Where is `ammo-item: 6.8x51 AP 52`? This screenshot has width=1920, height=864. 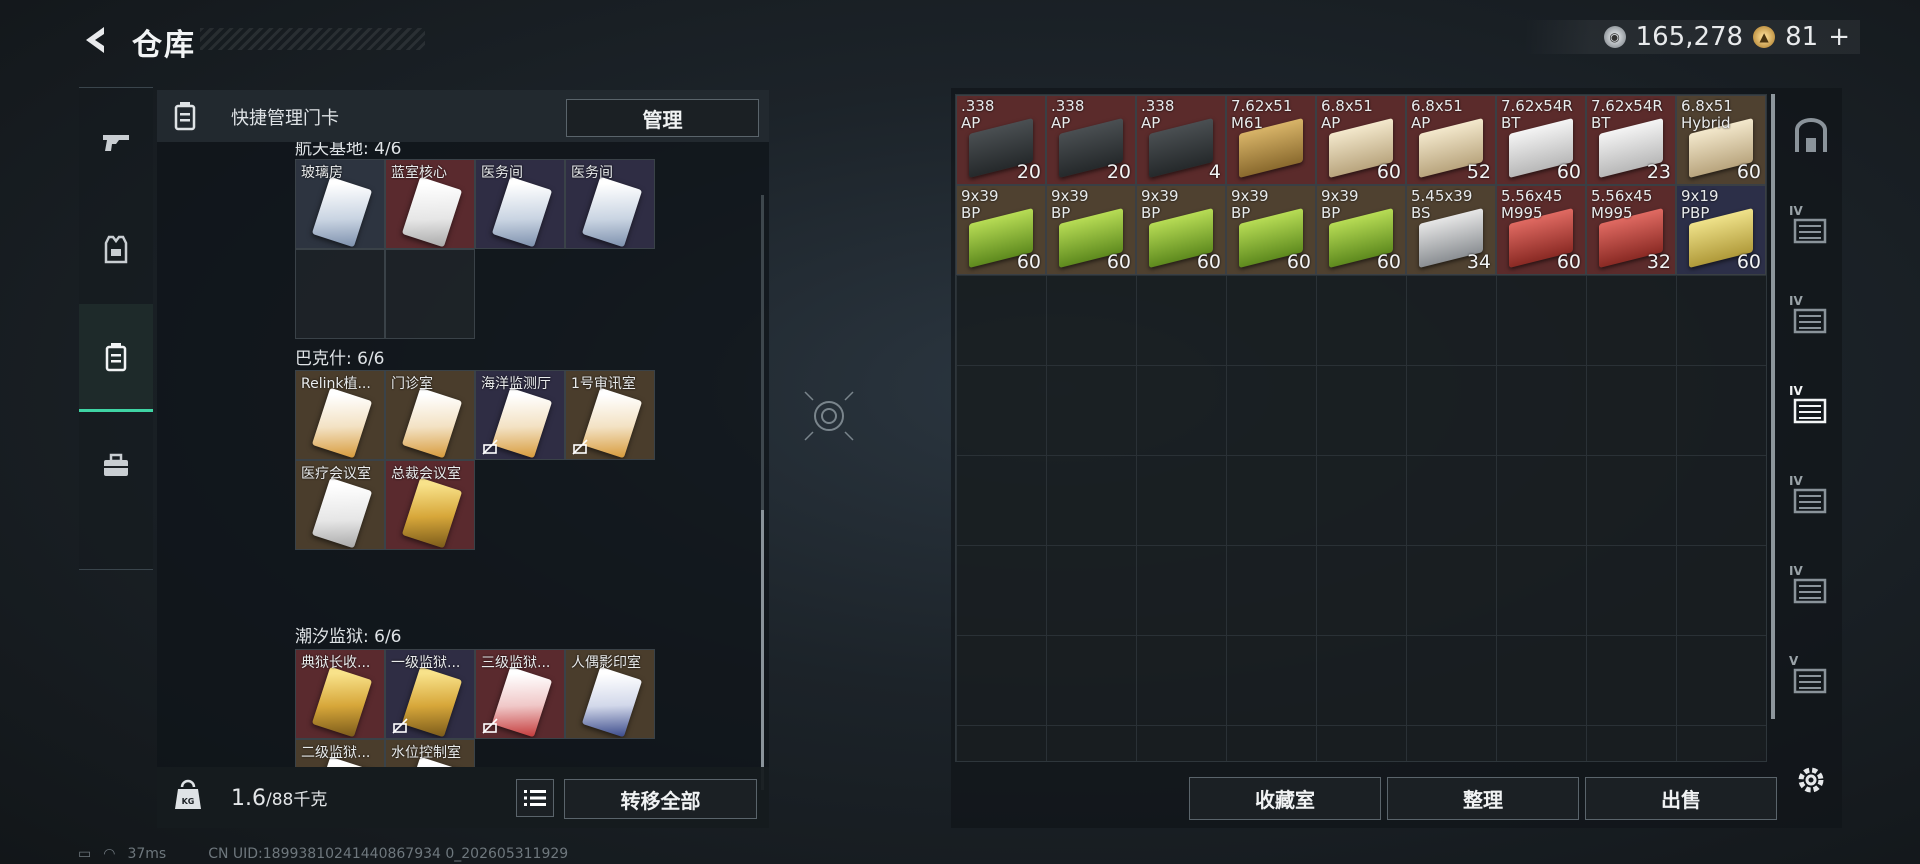
ammo-item: 6.8x51 AP 52 is located at coordinates (1451, 140).